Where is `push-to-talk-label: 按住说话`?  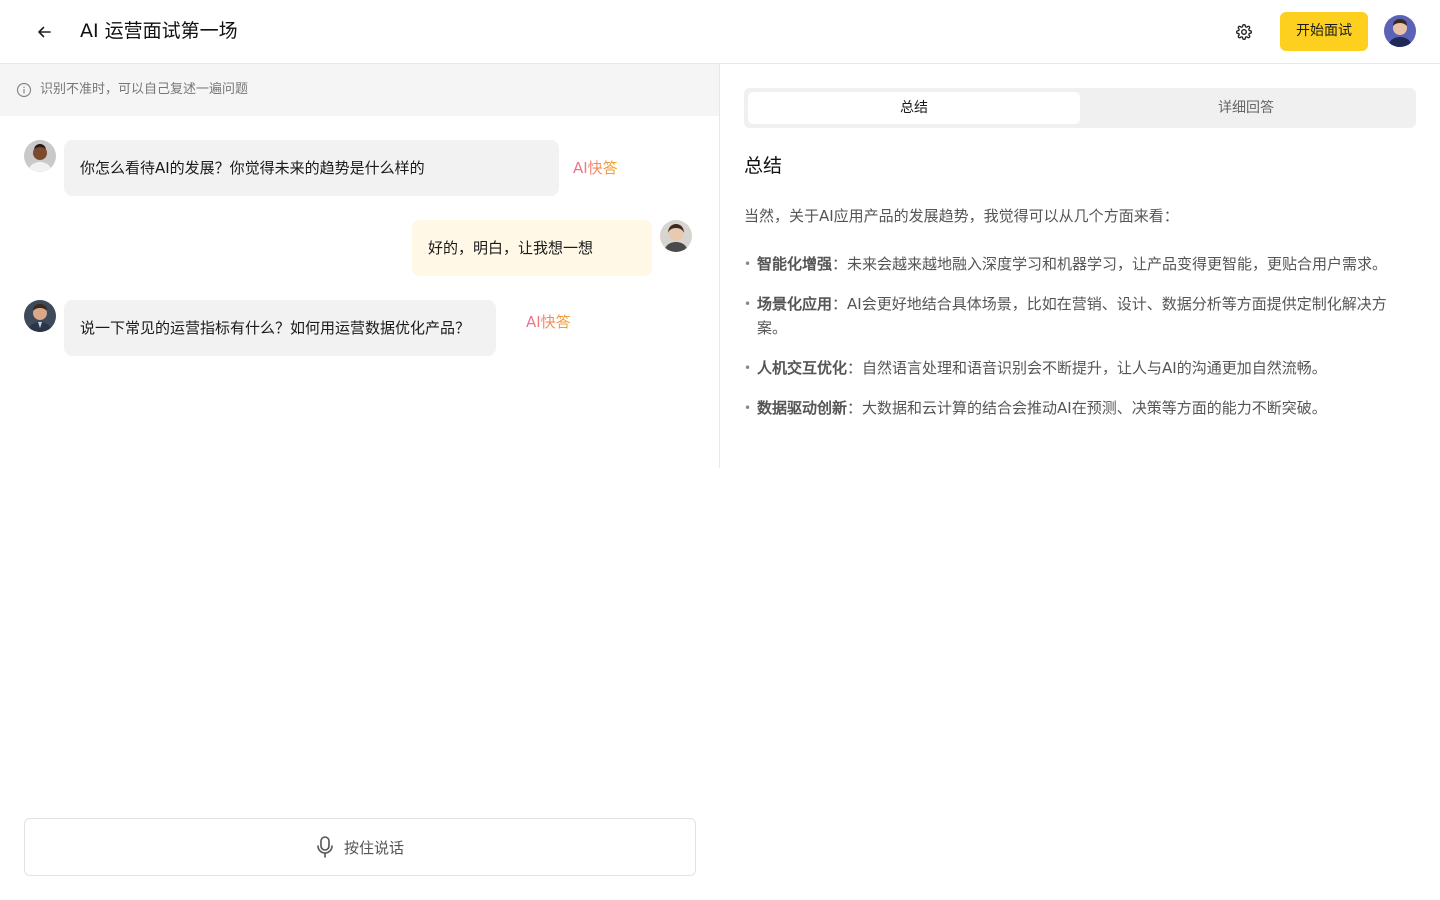
push-to-talk-label: 按住说话 is located at coordinates (373, 847).